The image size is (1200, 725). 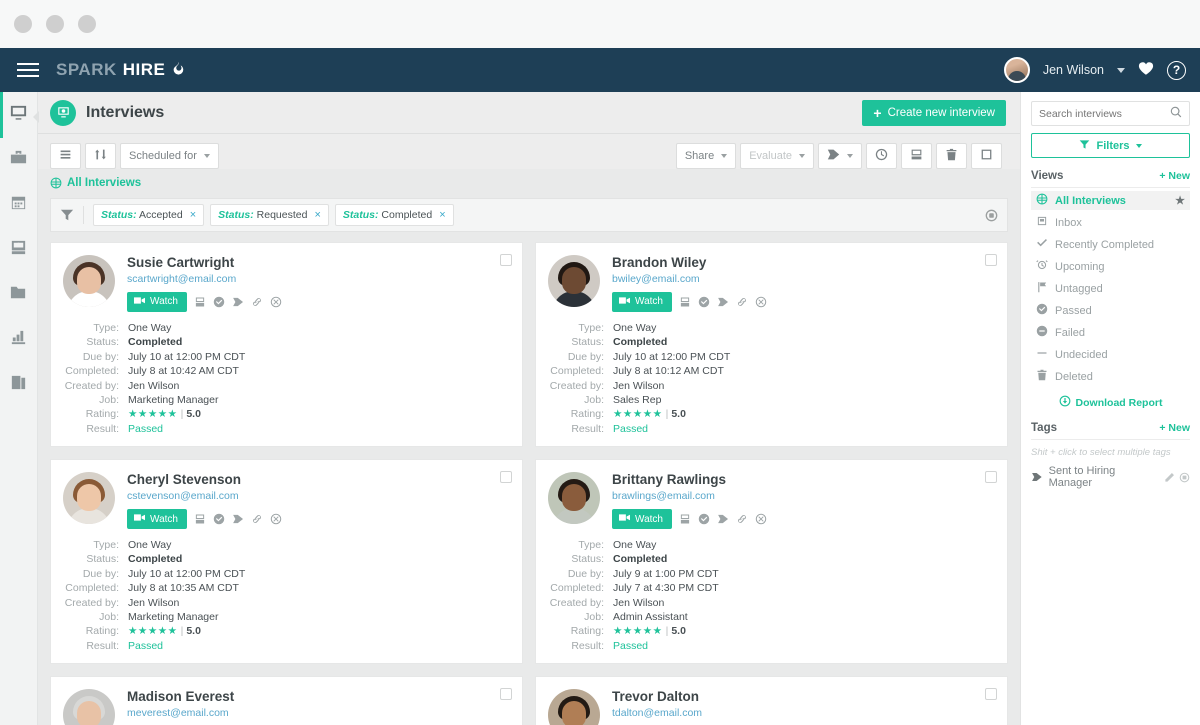 What do you see at coordinates (916, 156) in the screenshot?
I see `archive-button` at bounding box center [916, 156].